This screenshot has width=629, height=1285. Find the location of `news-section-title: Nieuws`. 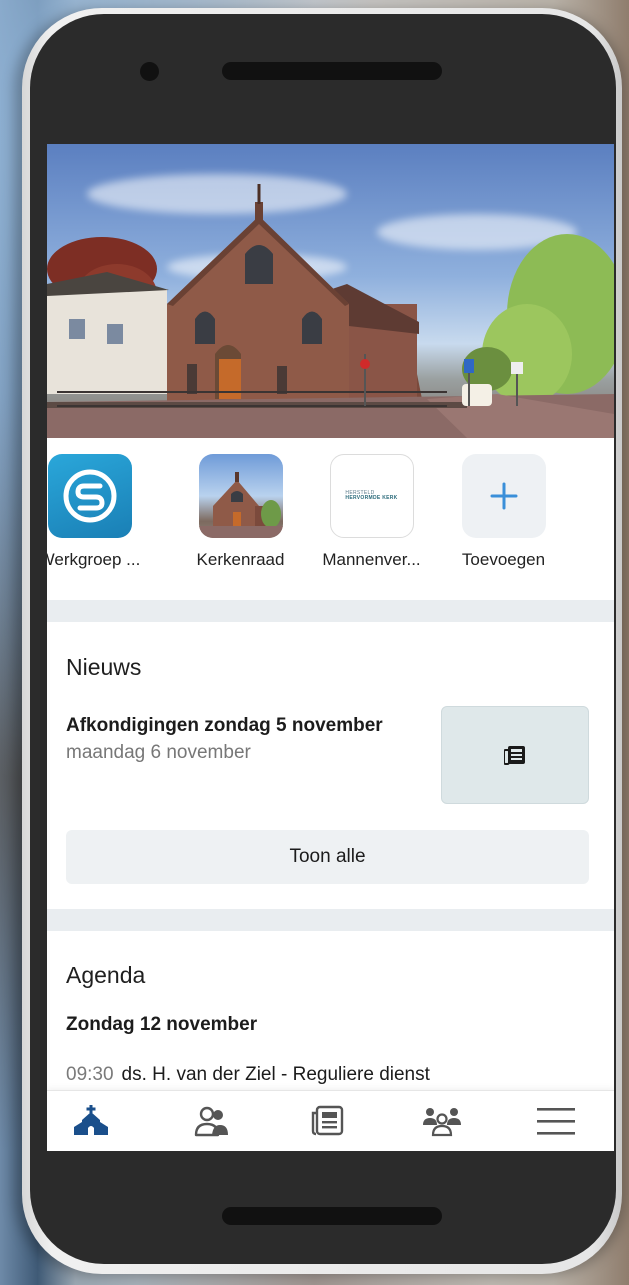

news-section-title: Nieuws is located at coordinates (104, 667).